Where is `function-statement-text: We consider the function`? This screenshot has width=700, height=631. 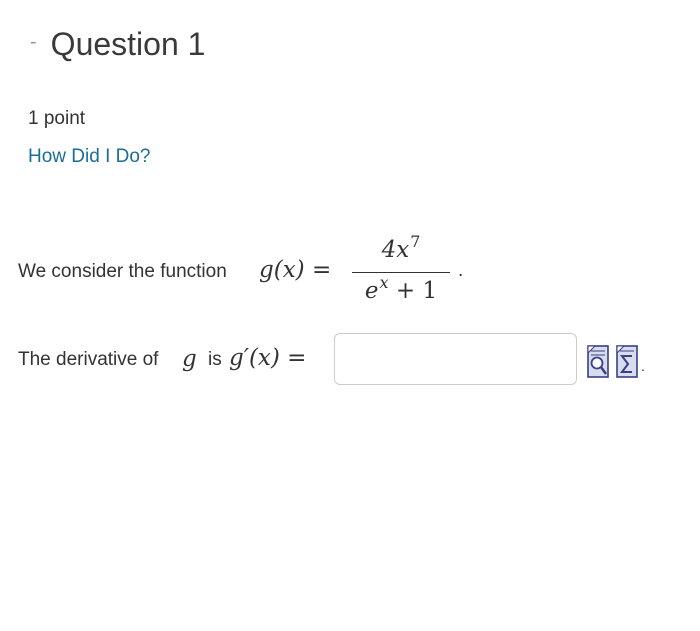
function-statement-text: We consider the function is located at coordinates (122, 271).